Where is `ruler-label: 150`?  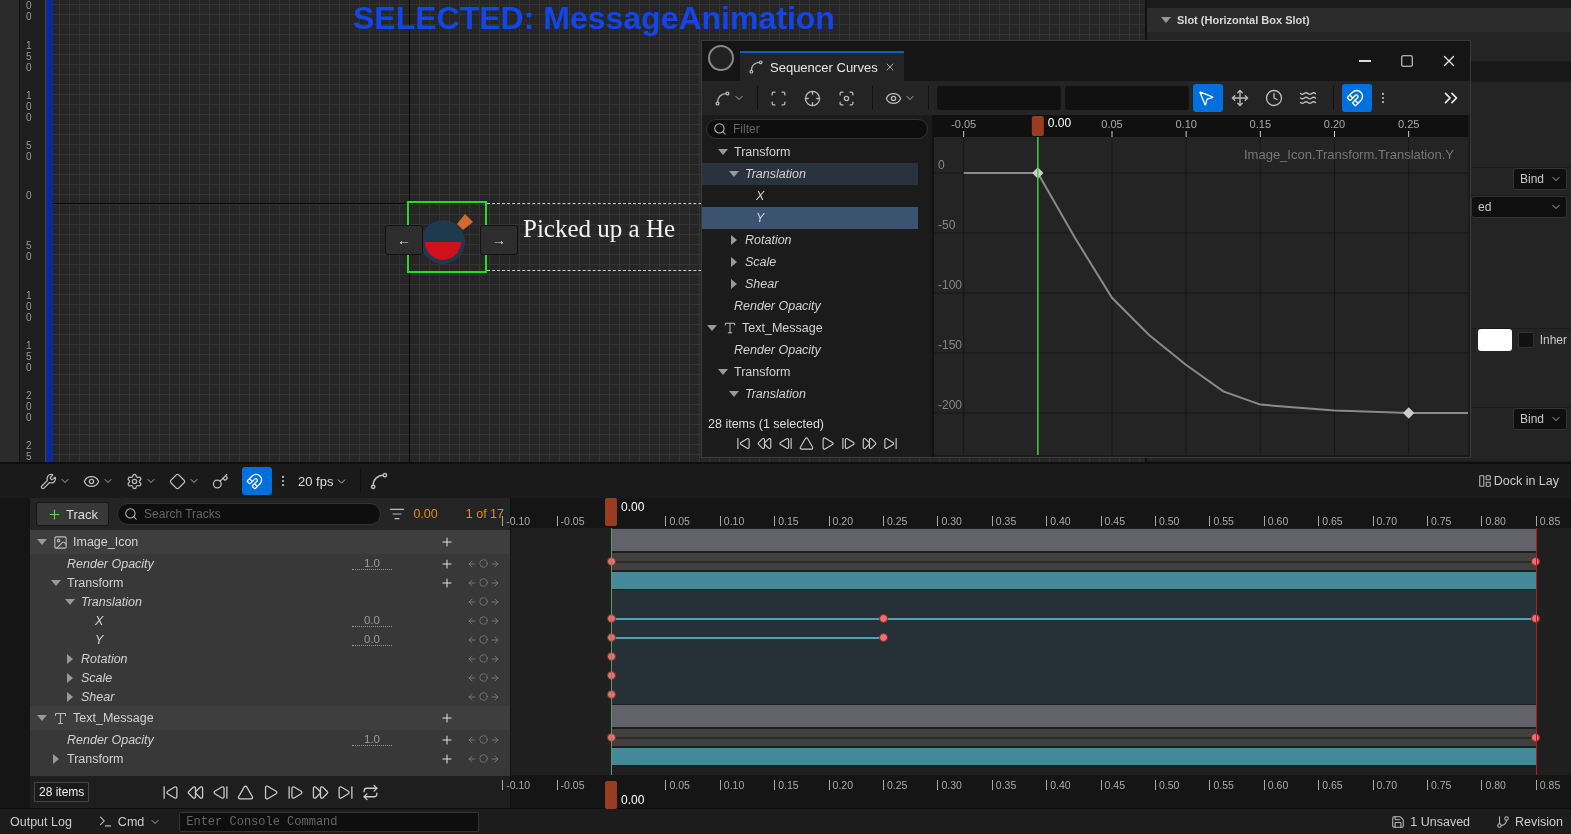 ruler-label: 150 is located at coordinates (29, 356).